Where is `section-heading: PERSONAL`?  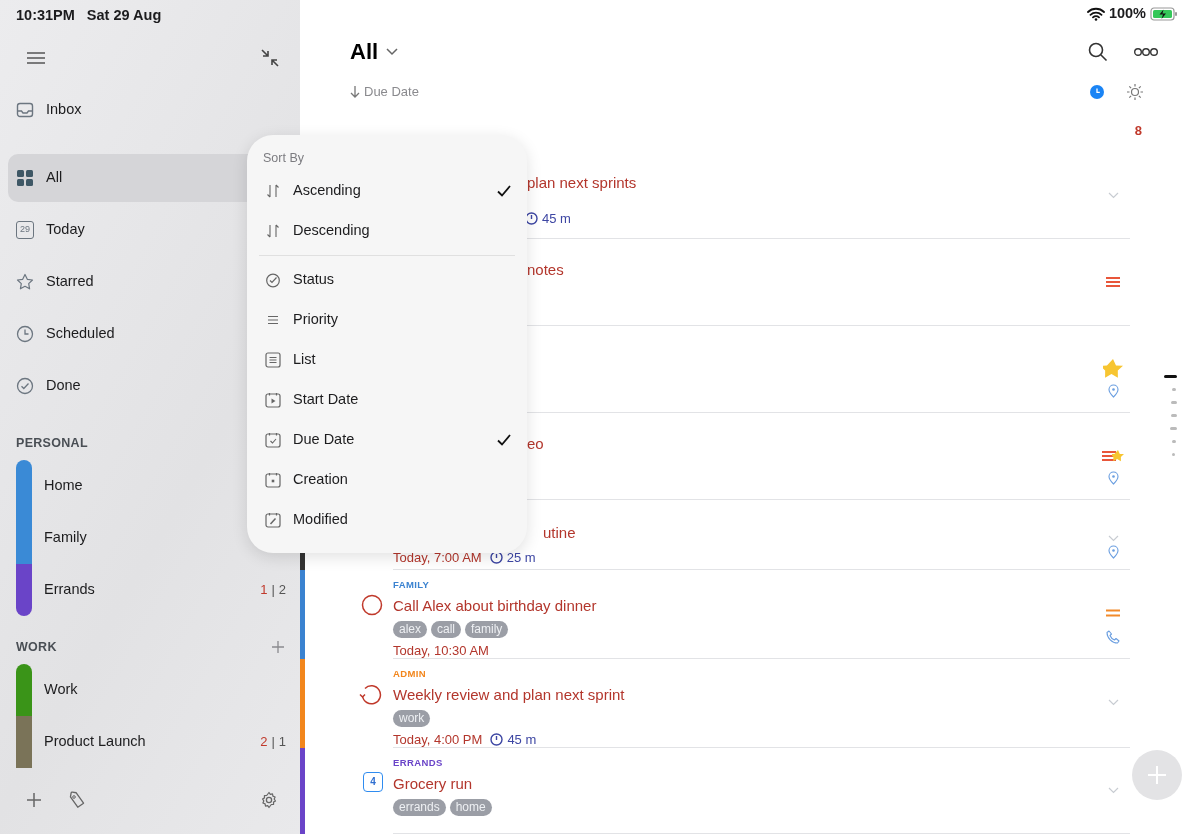 section-heading: PERSONAL is located at coordinates (52, 443).